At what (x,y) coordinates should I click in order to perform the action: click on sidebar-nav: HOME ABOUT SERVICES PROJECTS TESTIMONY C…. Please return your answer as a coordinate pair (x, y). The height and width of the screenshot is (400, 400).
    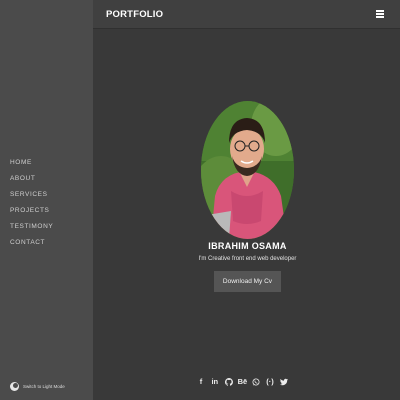
    Looking at the image, I should click on (31, 205).